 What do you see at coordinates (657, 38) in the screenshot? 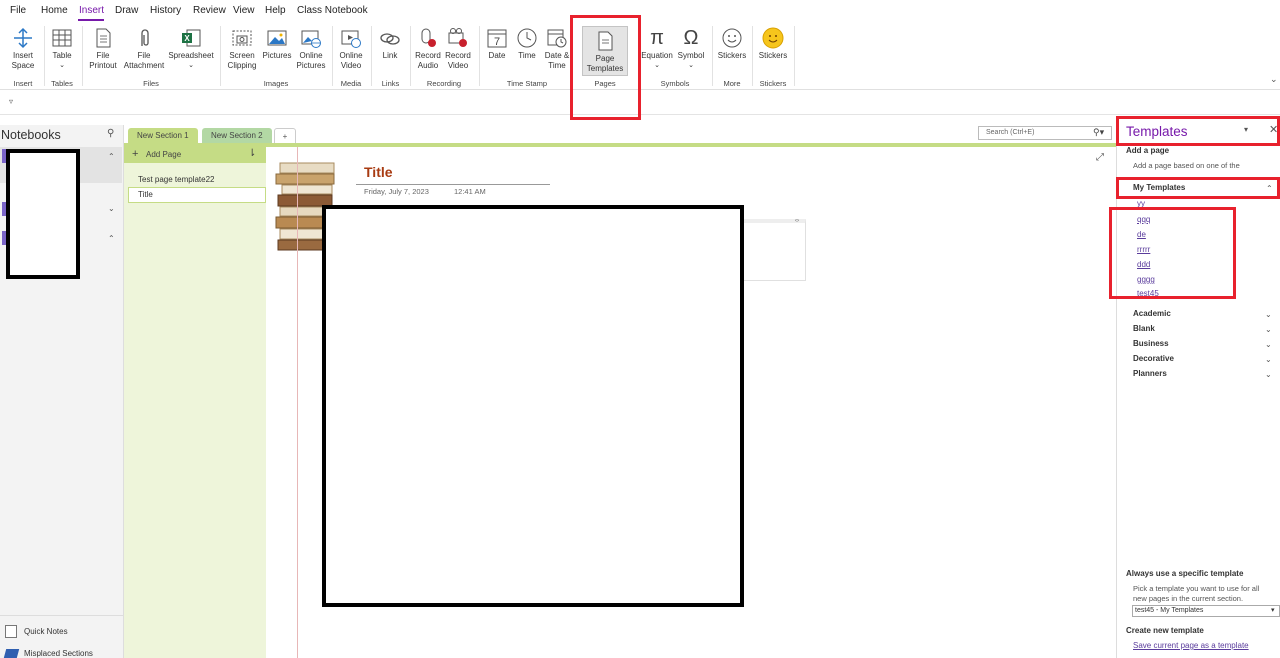
I see `pi-icon: π` at bounding box center [657, 38].